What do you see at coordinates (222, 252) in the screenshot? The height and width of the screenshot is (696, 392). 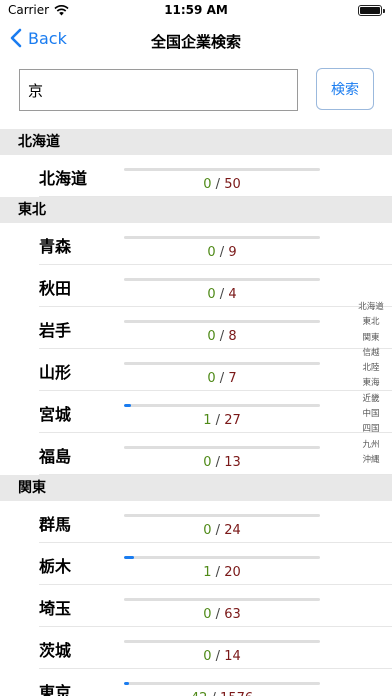 I see `count-label: 0 / 9` at bounding box center [222, 252].